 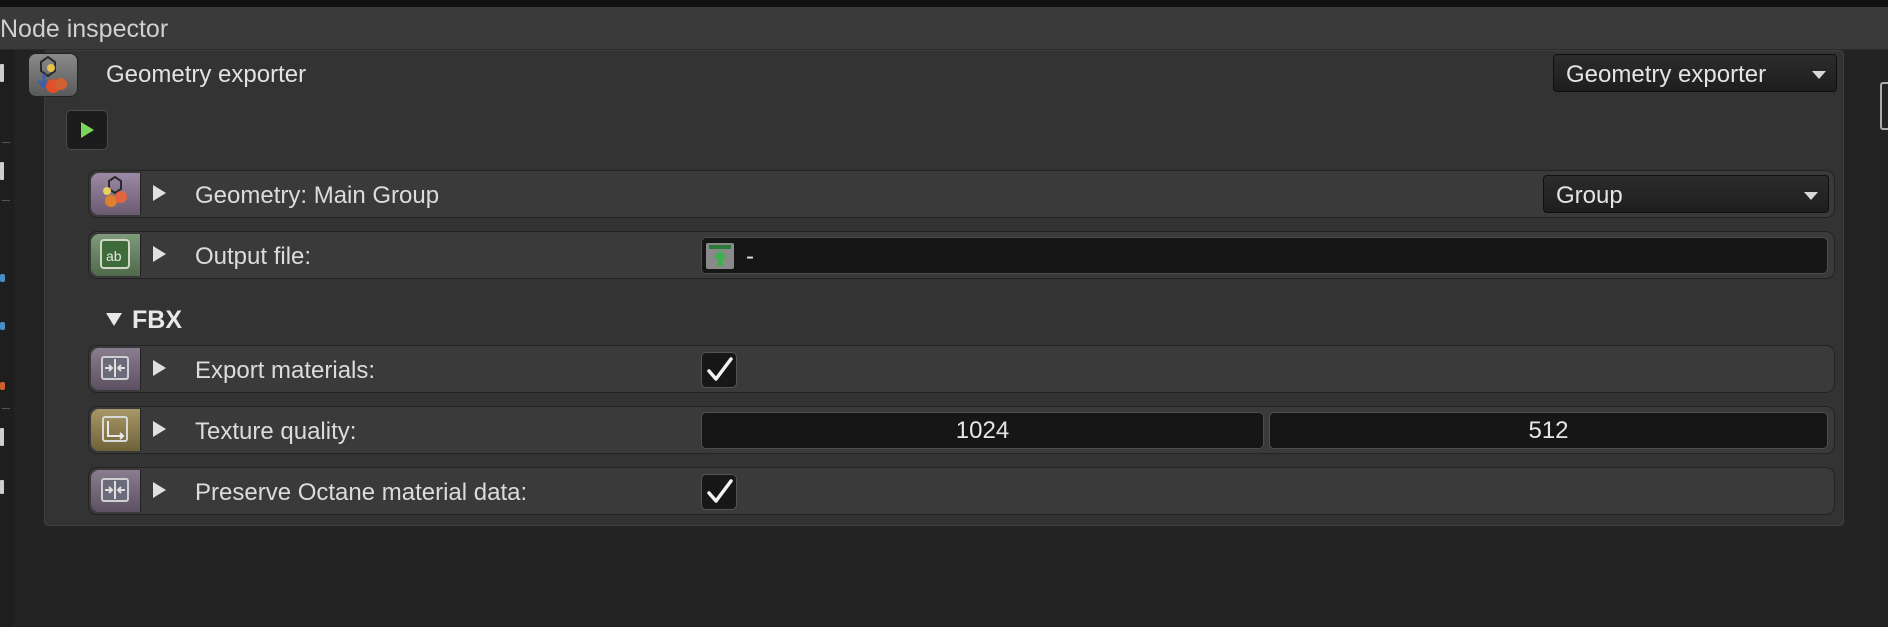 I want to click on pin-row-export-materials: Export materials:, so click(x=961, y=369).